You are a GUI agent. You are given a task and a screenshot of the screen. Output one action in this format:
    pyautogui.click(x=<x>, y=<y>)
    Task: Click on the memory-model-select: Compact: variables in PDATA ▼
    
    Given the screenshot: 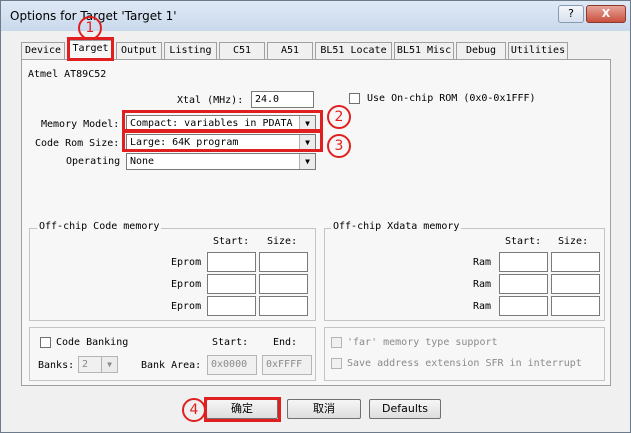 What is the action you would take?
    pyautogui.click(x=221, y=123)
    